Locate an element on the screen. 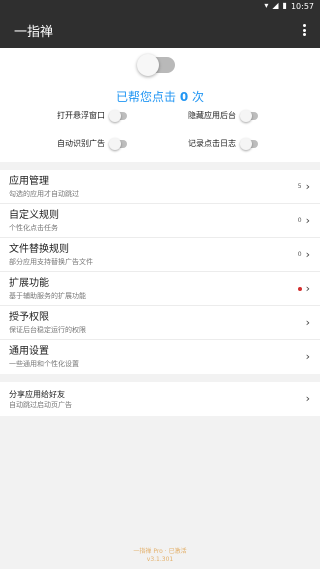 This screenshot has height=569, width=320. item-subtitle: 部分应用支持替换广告文件 is located at coordinates (51, 261).